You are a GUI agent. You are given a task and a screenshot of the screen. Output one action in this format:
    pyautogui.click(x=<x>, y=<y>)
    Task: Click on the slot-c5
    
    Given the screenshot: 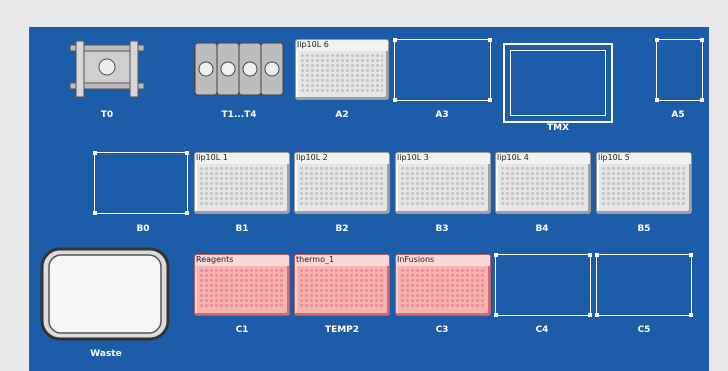 What is the action you would take?
    pyautogui.click(x=644, y=285)
    